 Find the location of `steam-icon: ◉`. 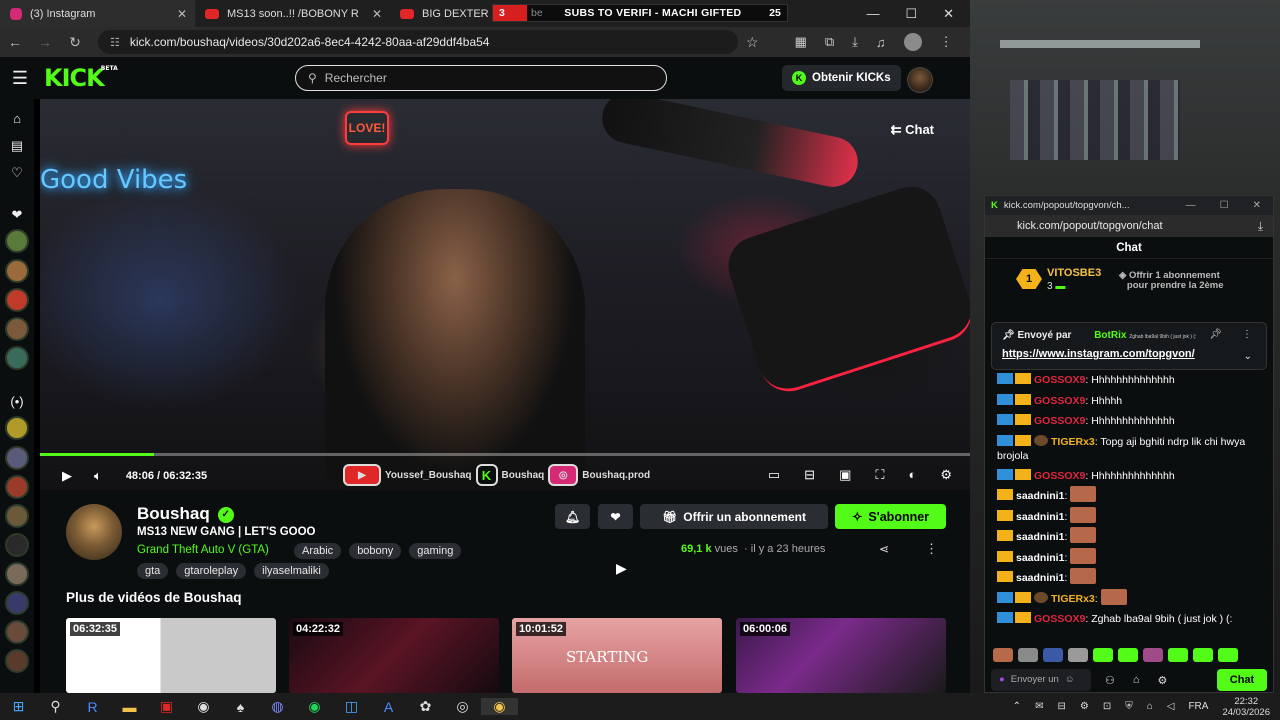

steam-icon: ◉ is located at coordinates (203, 706).